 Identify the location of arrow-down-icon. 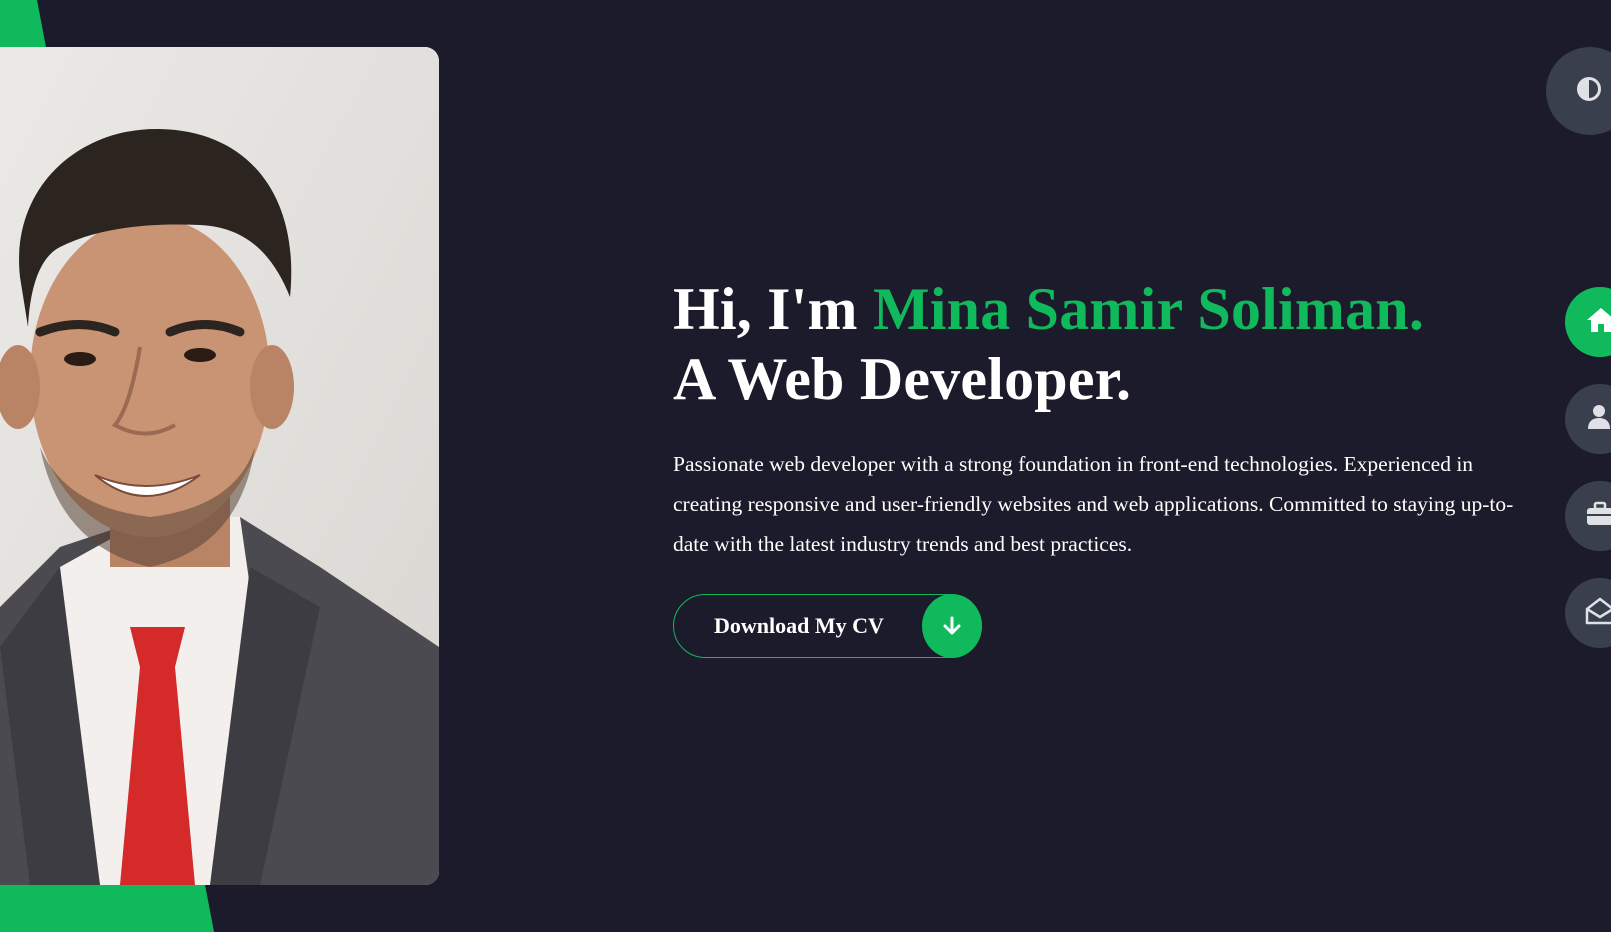
(952, 626).